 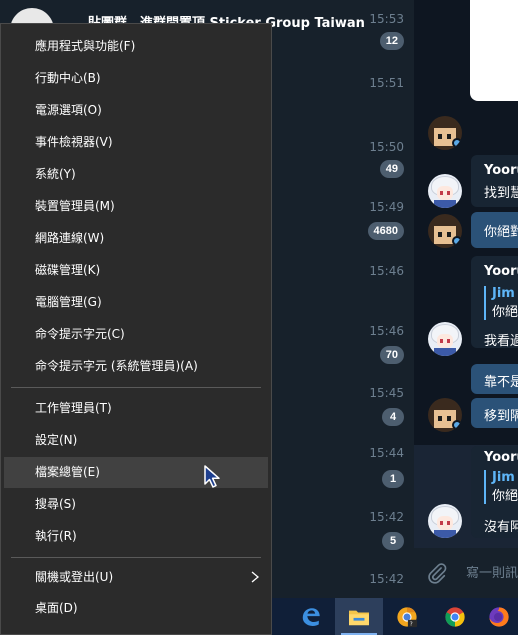 I want to click on chat-time: 15:51, so click(x=386, y=83).